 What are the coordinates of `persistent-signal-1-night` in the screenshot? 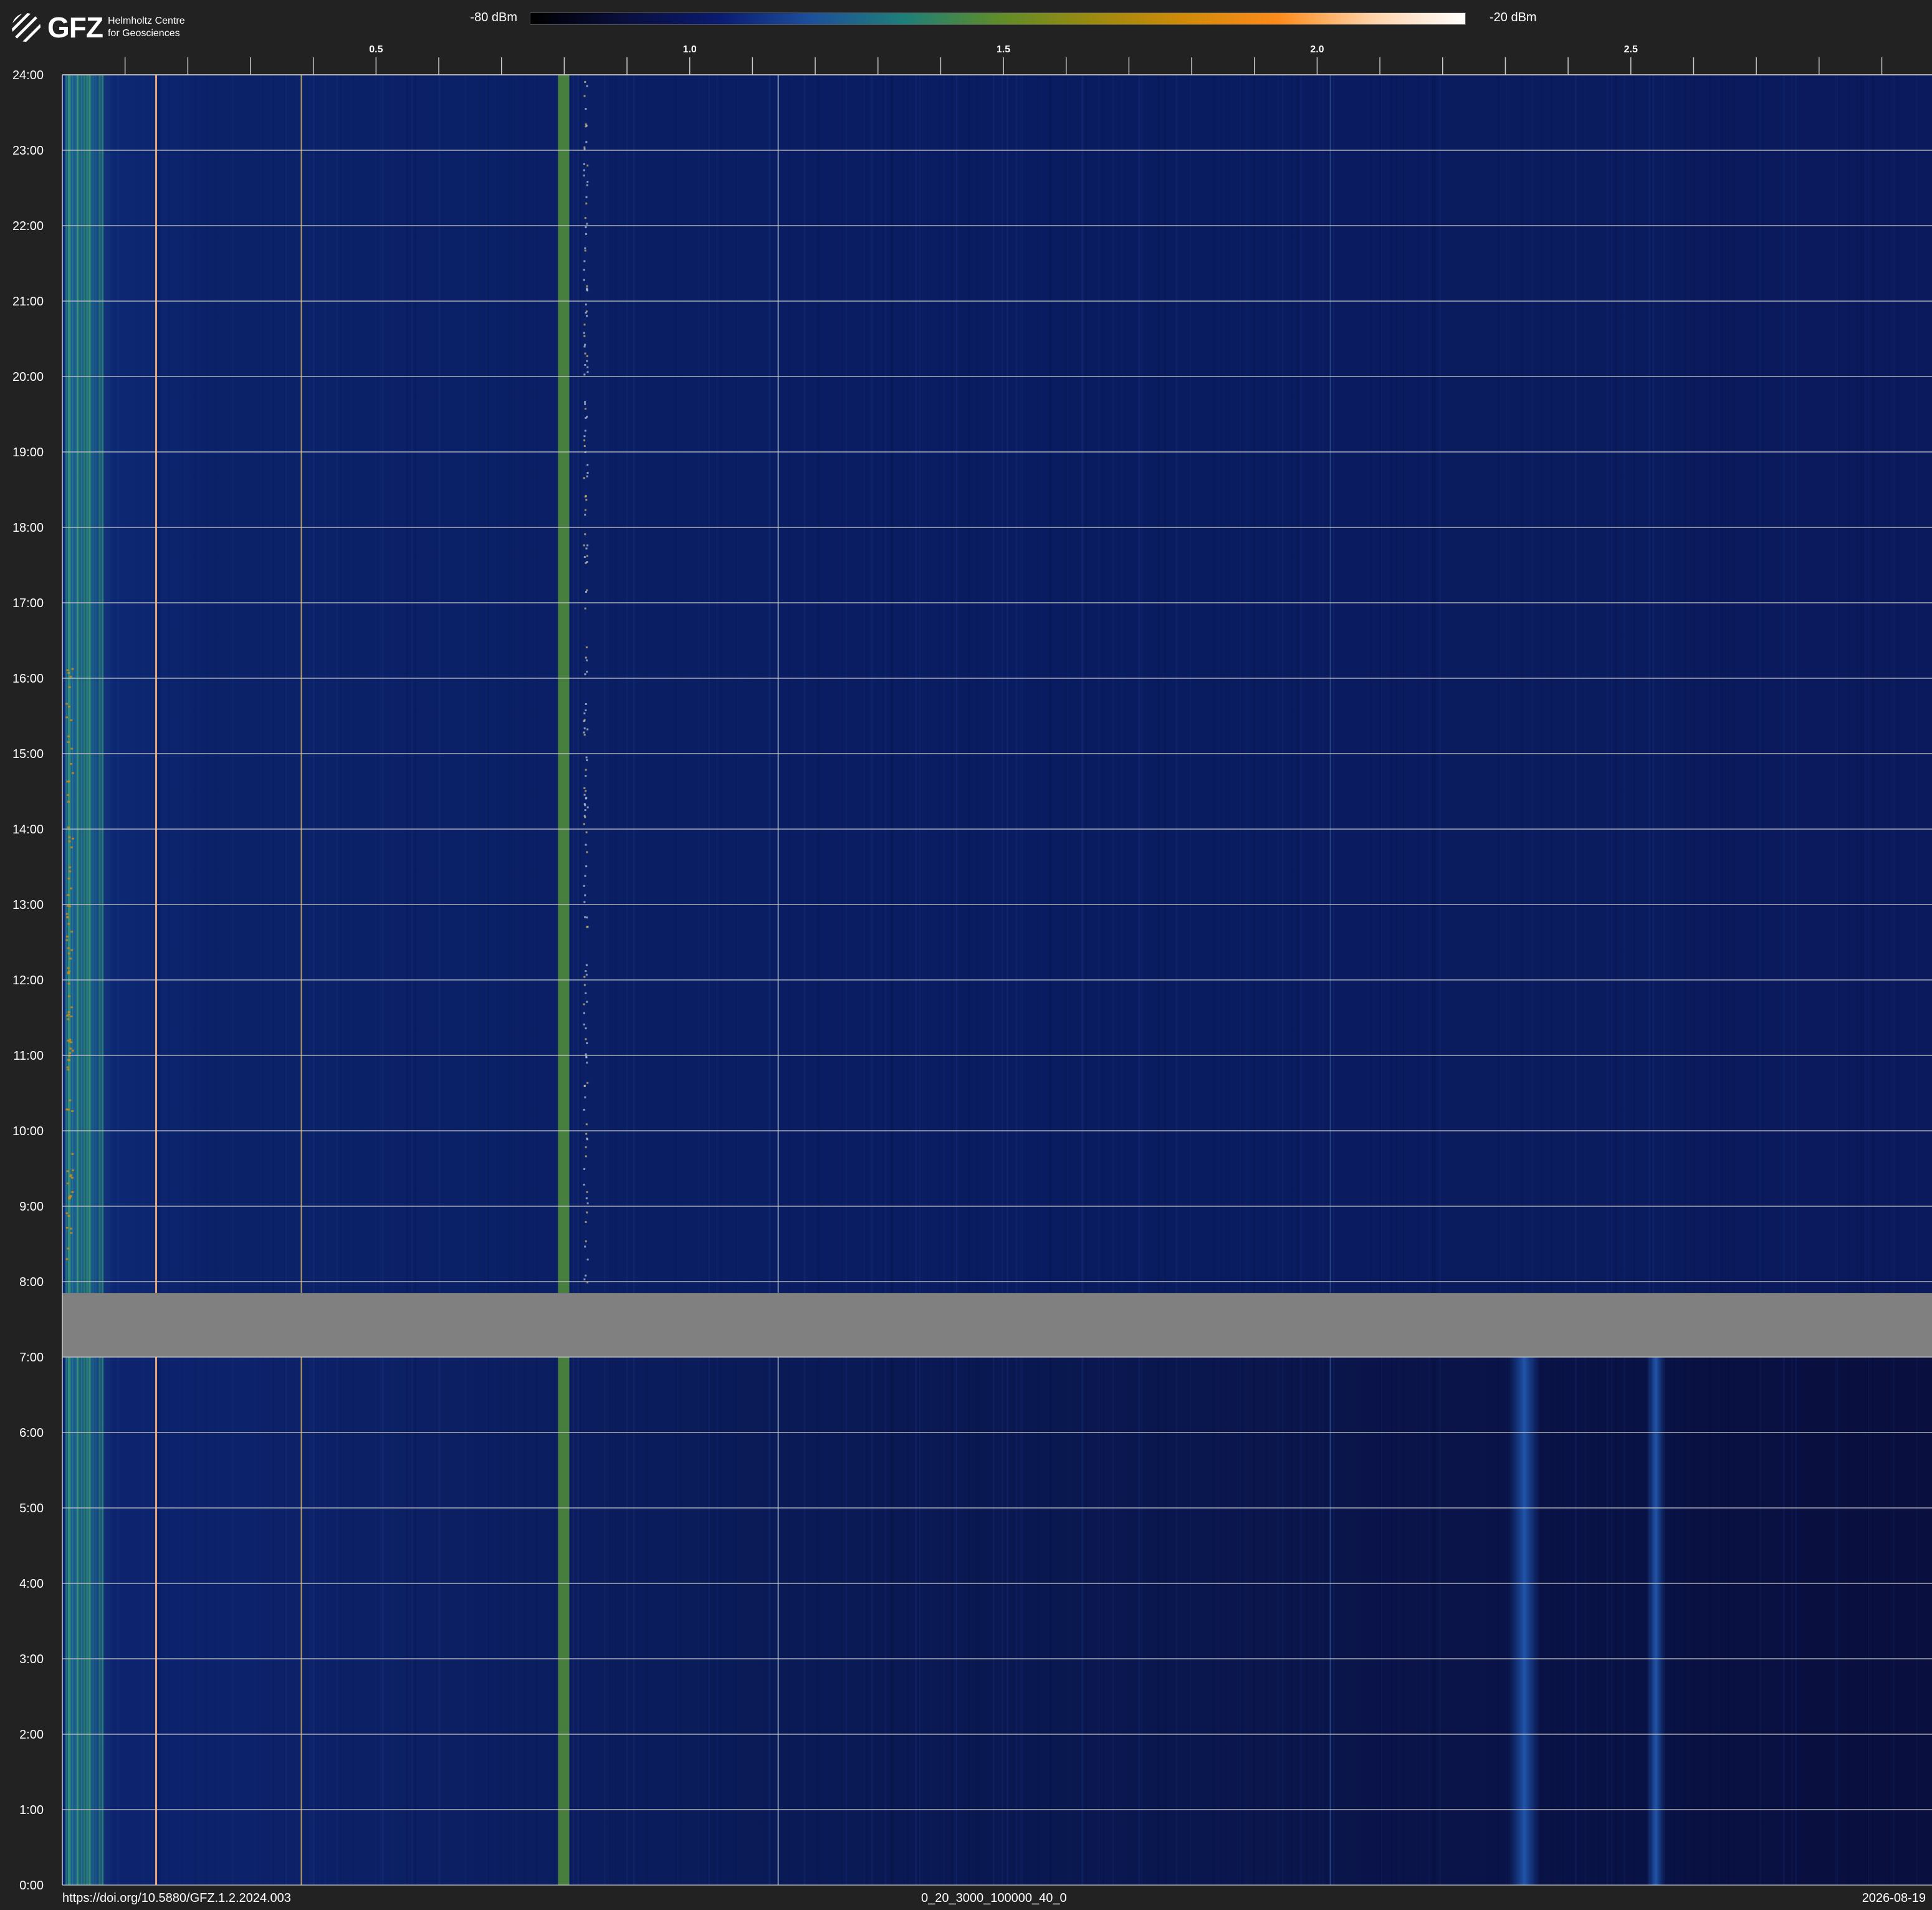 It's located at (156, 1621).